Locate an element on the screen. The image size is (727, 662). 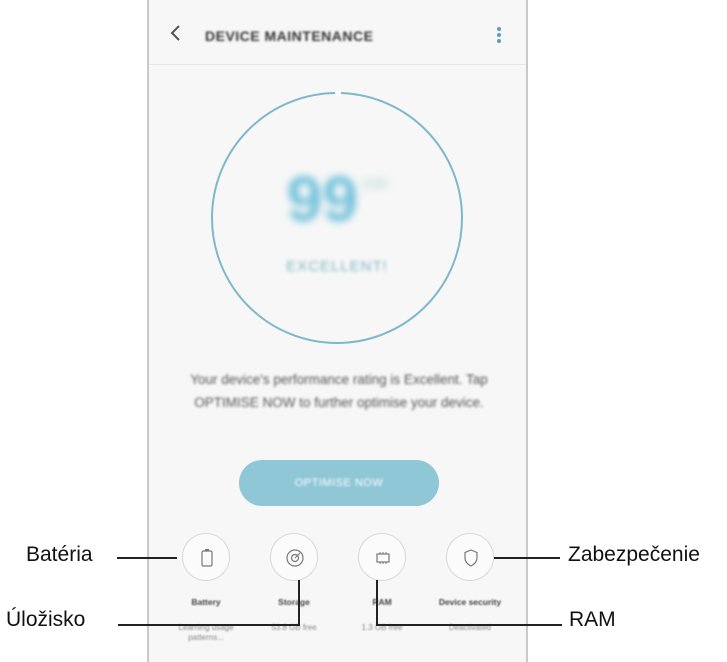
score-status: EXCELLENT! is located at coordinates (337, 266).